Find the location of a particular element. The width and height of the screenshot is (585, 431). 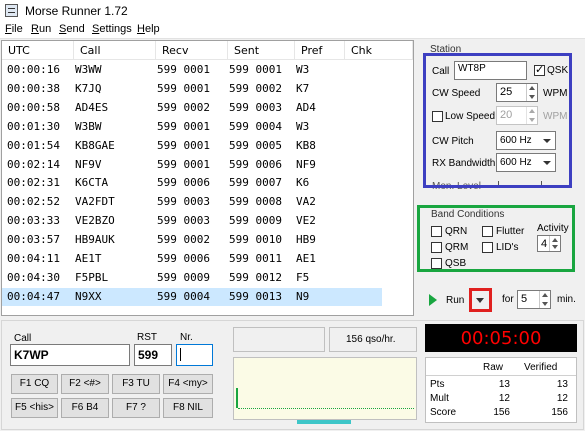

entry-call-label: Call is located at coordinates (23, 338).